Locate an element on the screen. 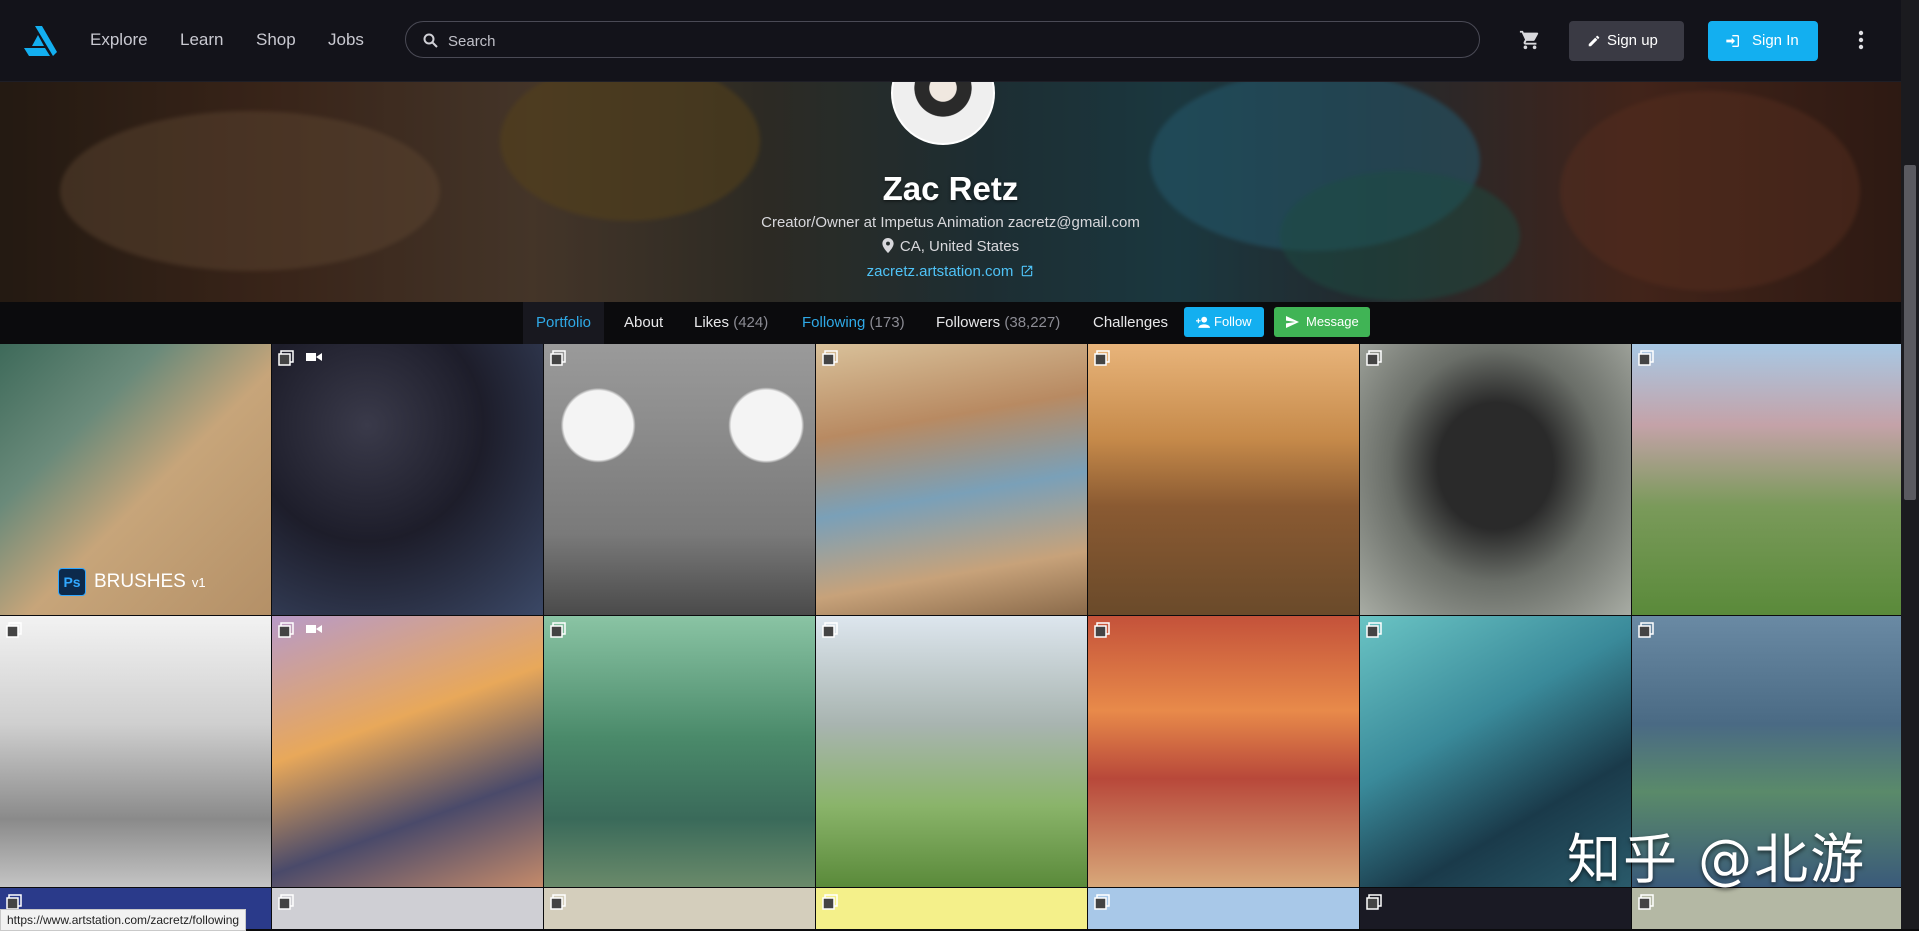 Image resolution: width=1919 pixels, height=931 pixels. sign-up-button: Sign up is located at coordinates (1626, 41).